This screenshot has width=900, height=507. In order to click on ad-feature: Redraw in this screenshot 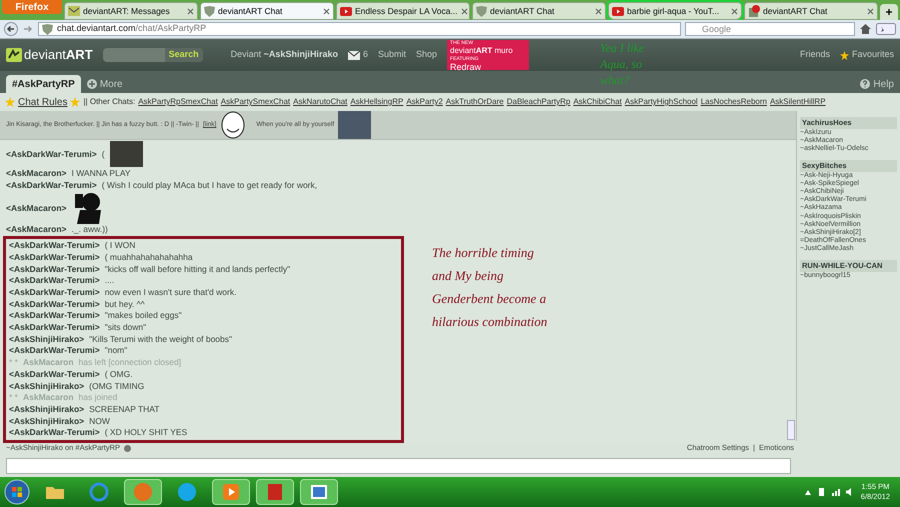, I will do `click(466, 67)`.